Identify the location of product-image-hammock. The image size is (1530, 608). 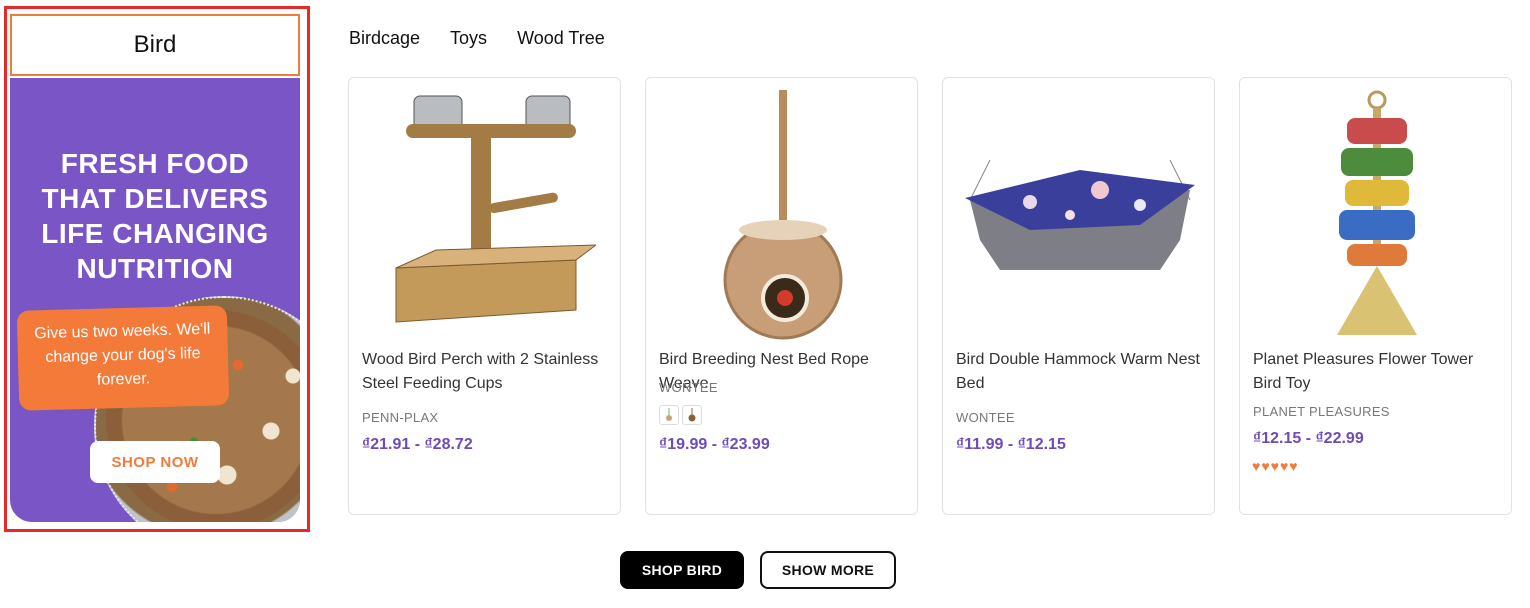
(1079, 215).